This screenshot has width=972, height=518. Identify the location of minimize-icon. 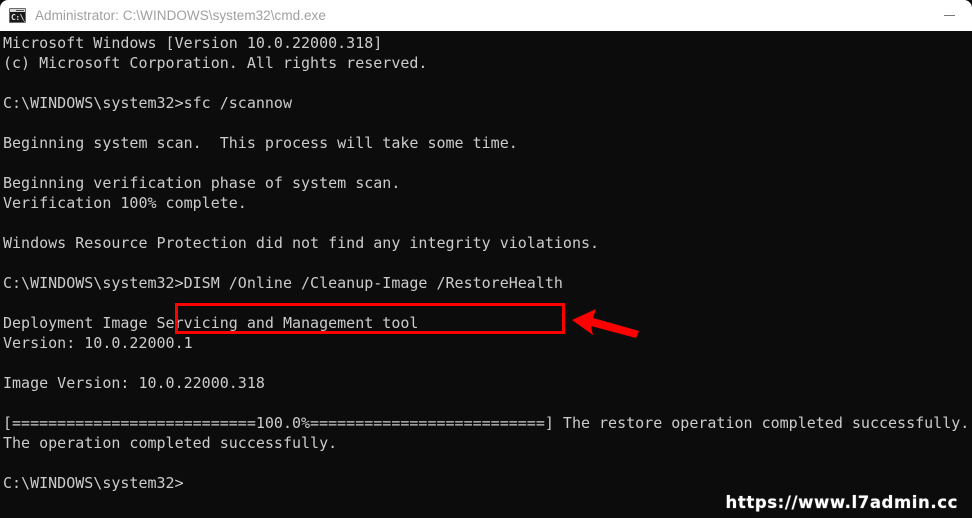
(949, 15).